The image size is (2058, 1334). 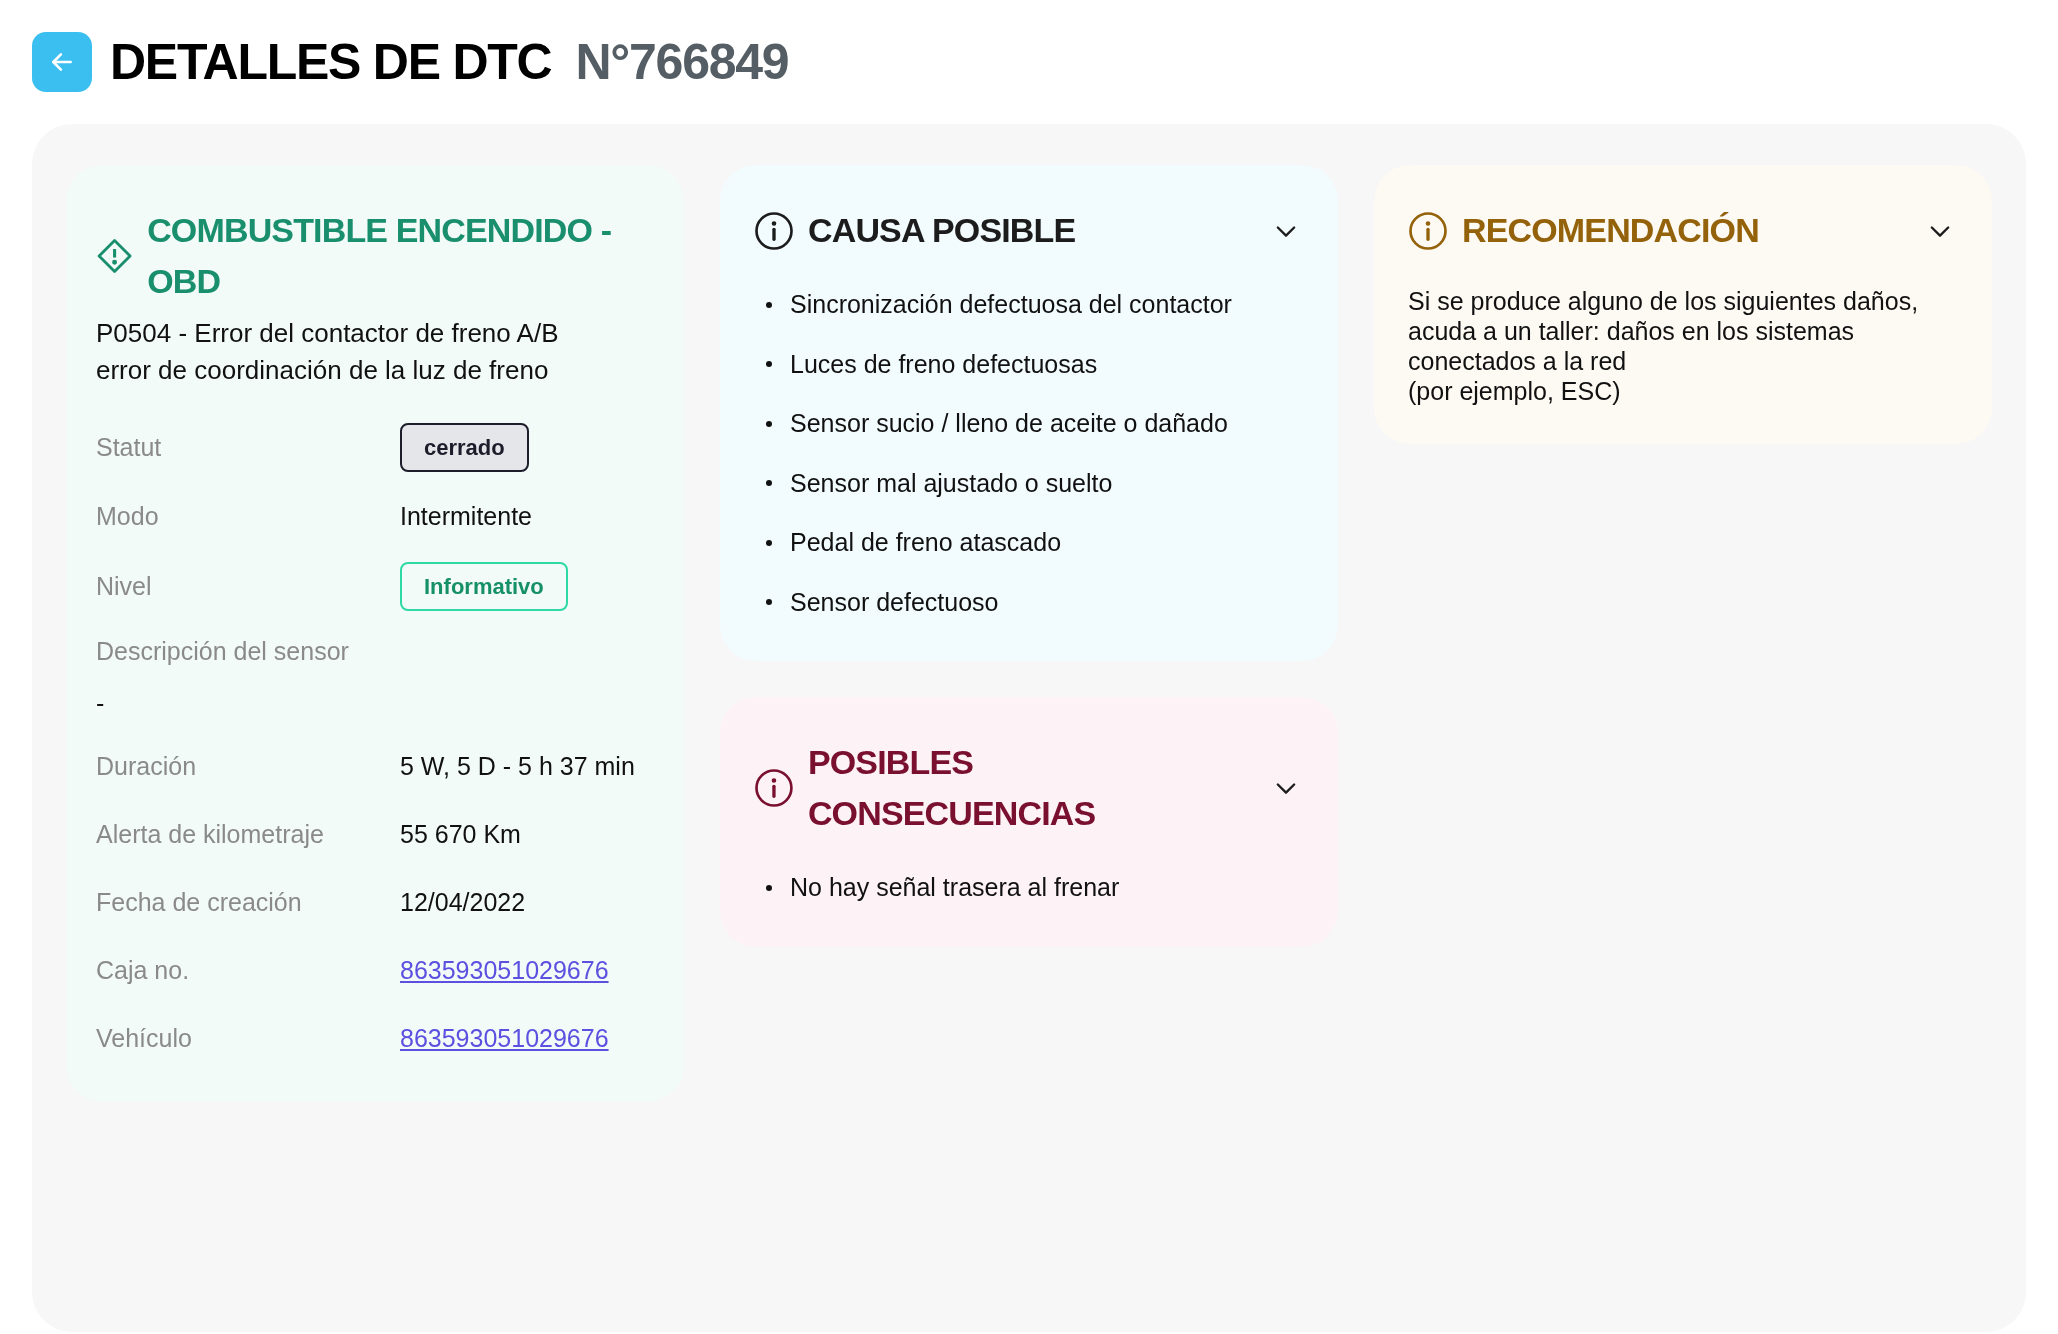 I want to click on list-item: No hay señal trasera al frenar, so click(x=955, y=887).